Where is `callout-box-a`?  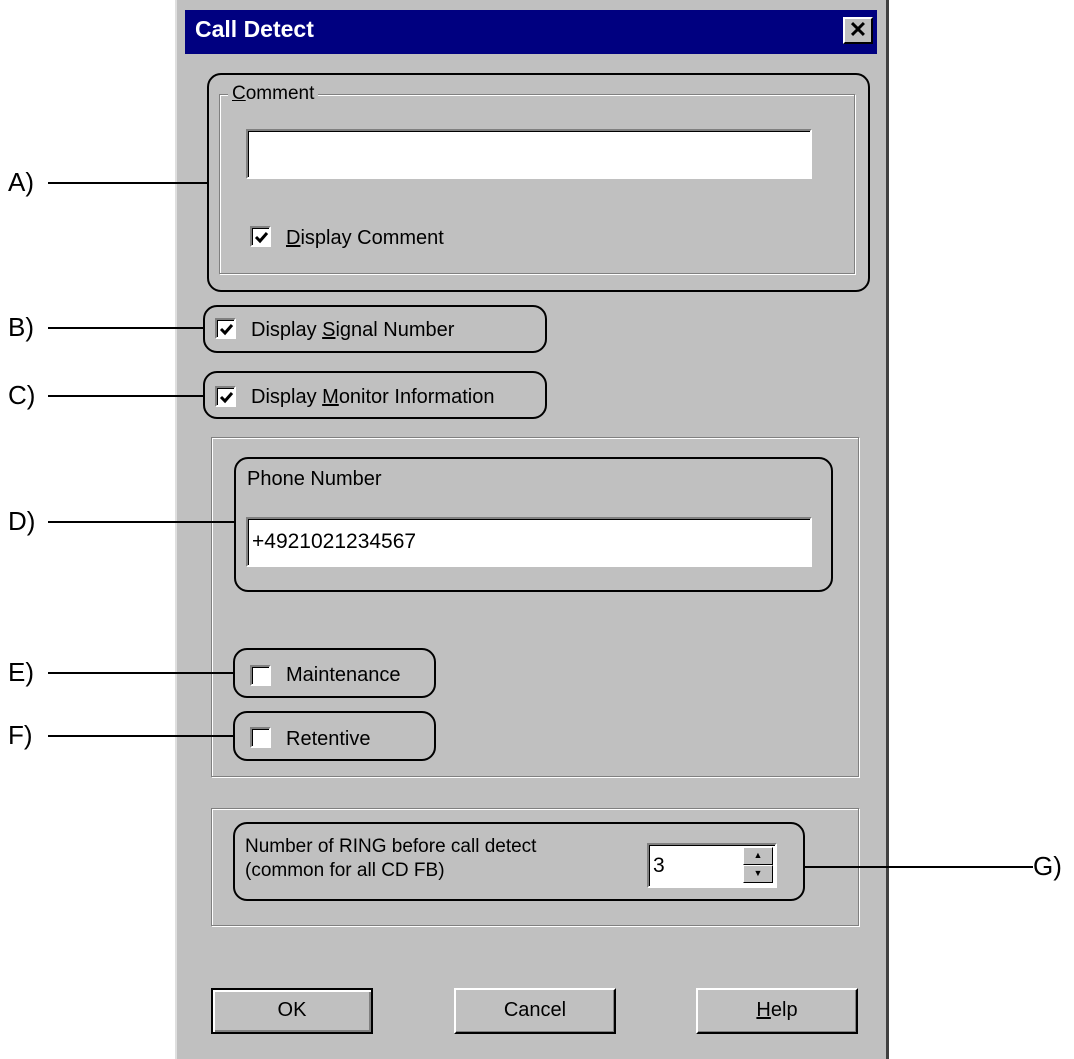
callout-box-a is located at coordinates (538, 182).